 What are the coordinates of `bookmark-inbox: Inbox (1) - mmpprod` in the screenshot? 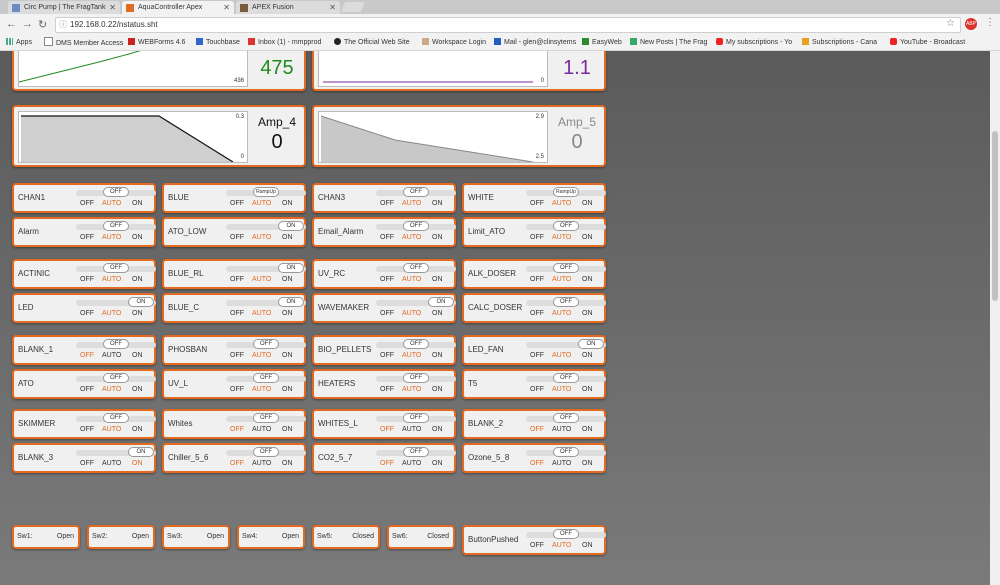 It's located at (284, 43).